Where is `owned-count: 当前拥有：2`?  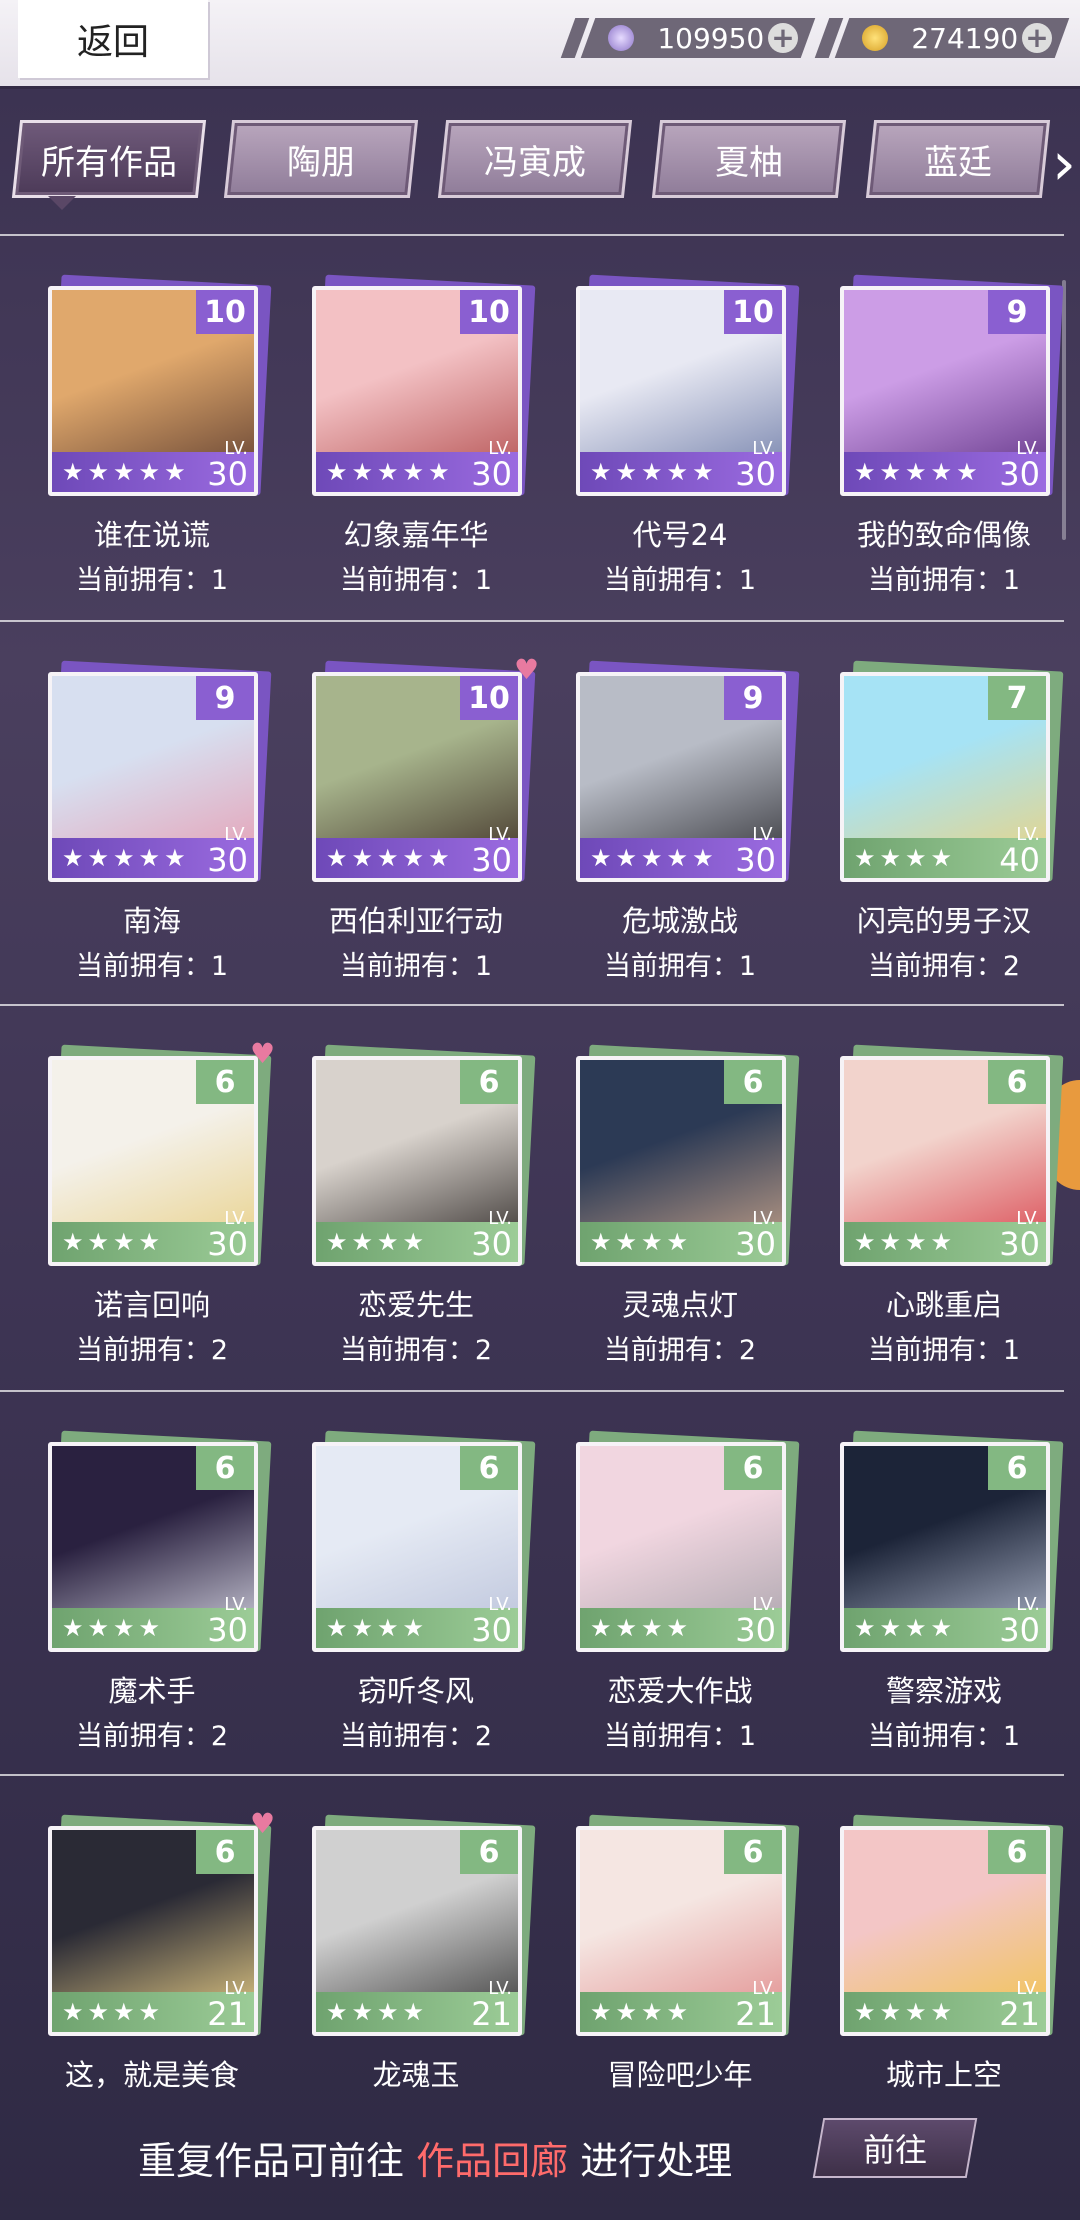
owned-count: 当前拥有：2 is located at coordinates (152, 1350).